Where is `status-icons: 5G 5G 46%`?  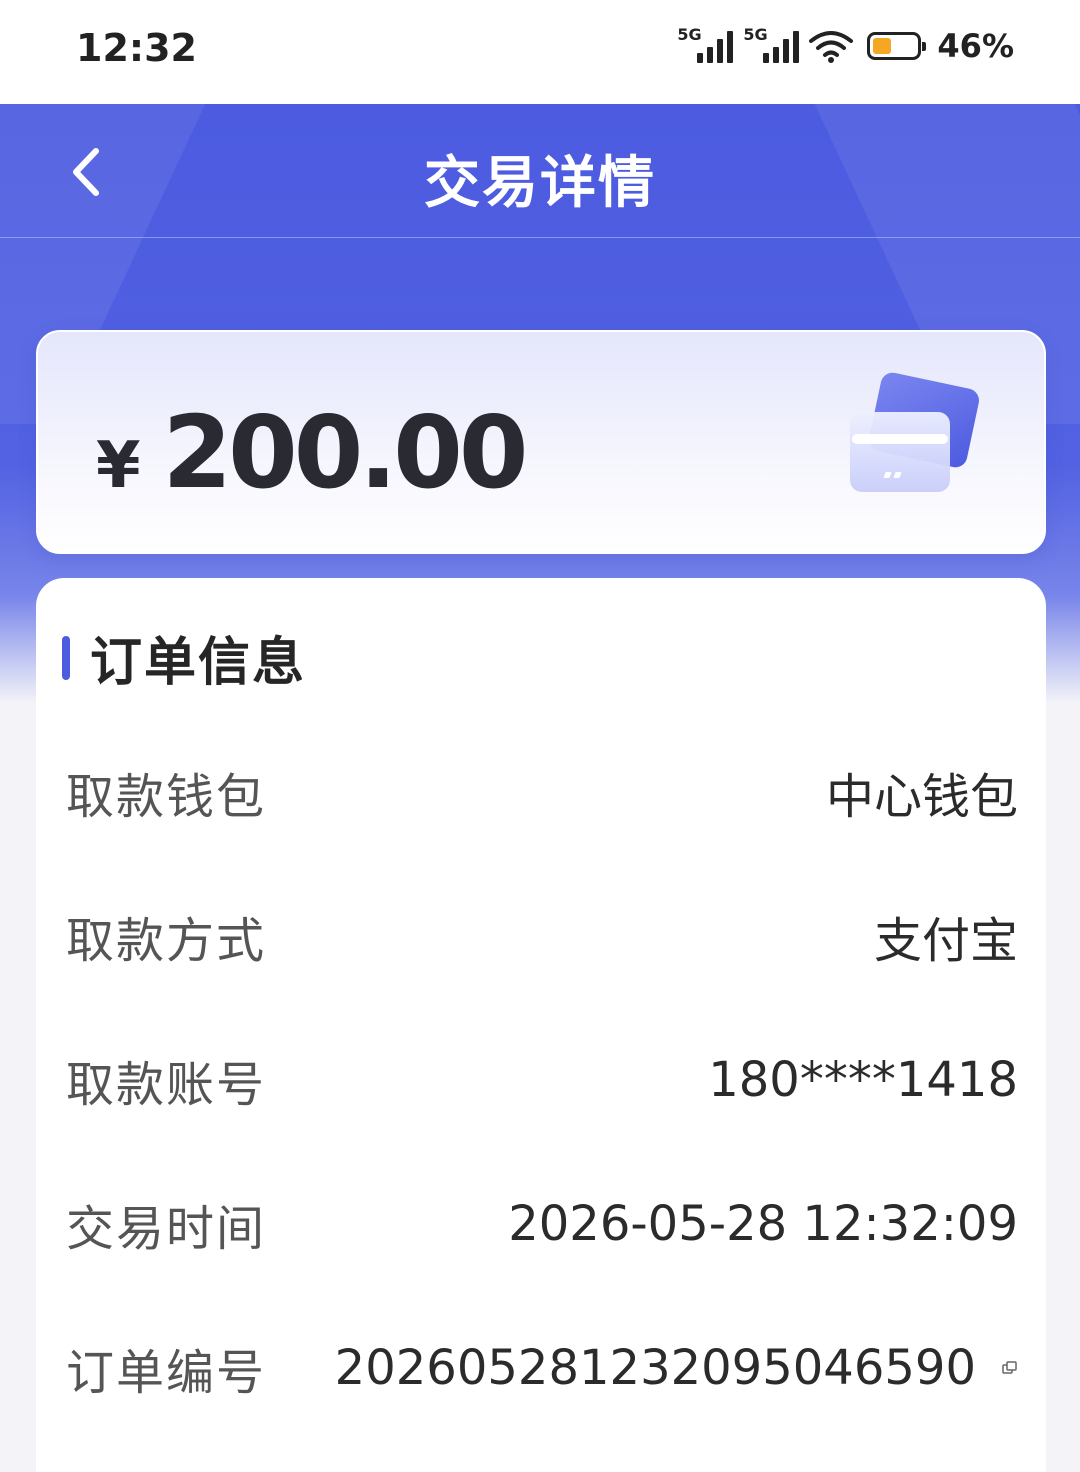
status-icons: 5G 5G 46% is located at coordinates (845, 45).